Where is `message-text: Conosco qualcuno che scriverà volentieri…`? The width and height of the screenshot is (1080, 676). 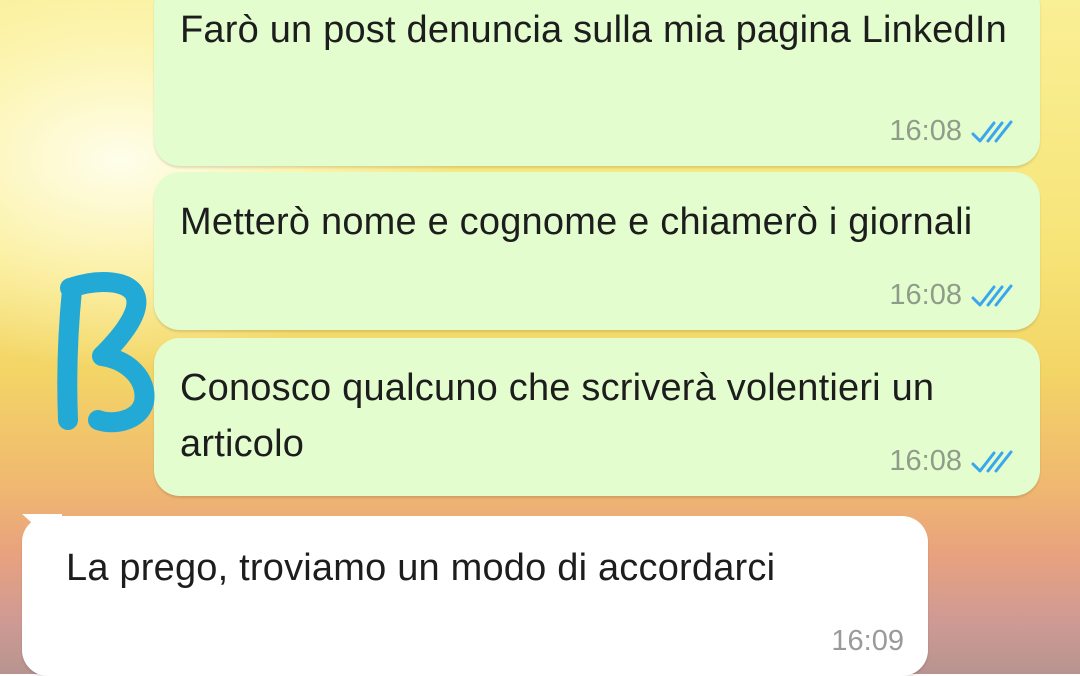
message-text: Conosco qualcuno che scriverà volentieri… is located at coordinates (557, 416).